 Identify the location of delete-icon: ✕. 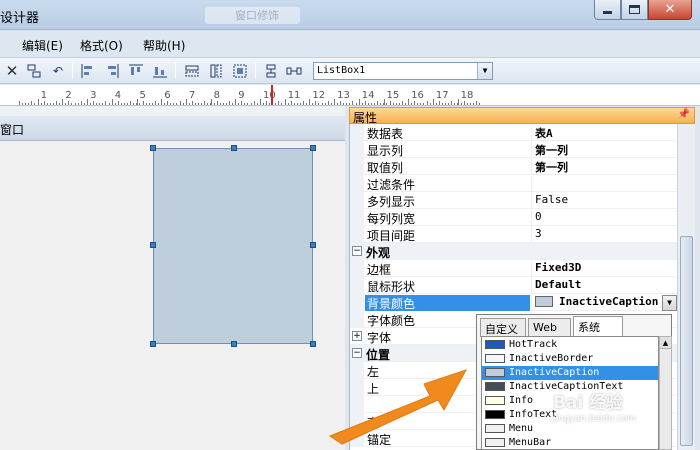
(12, 71).